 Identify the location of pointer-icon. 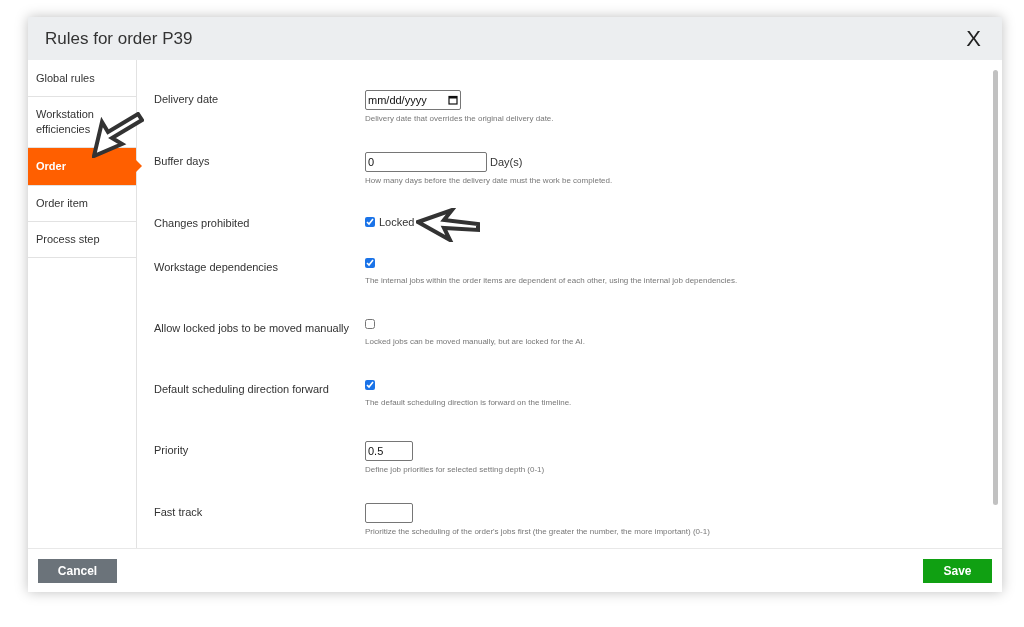
(139, 166).